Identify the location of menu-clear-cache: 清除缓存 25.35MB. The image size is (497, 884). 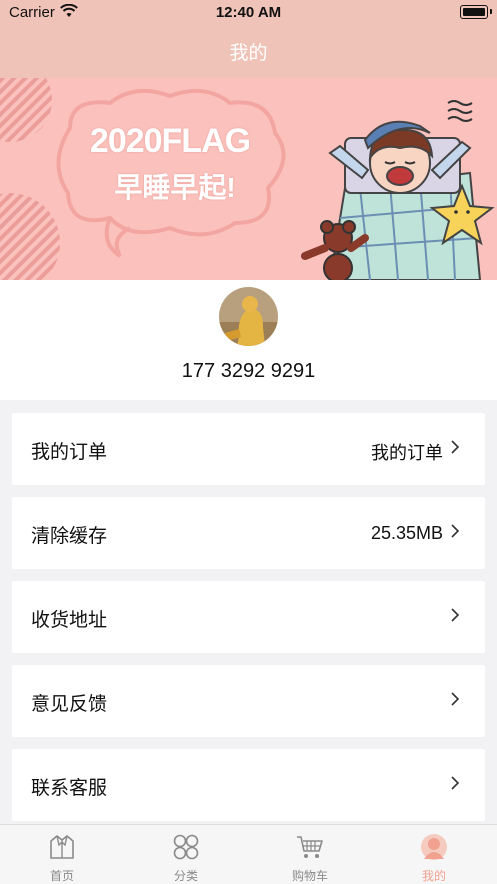
(248, 533).